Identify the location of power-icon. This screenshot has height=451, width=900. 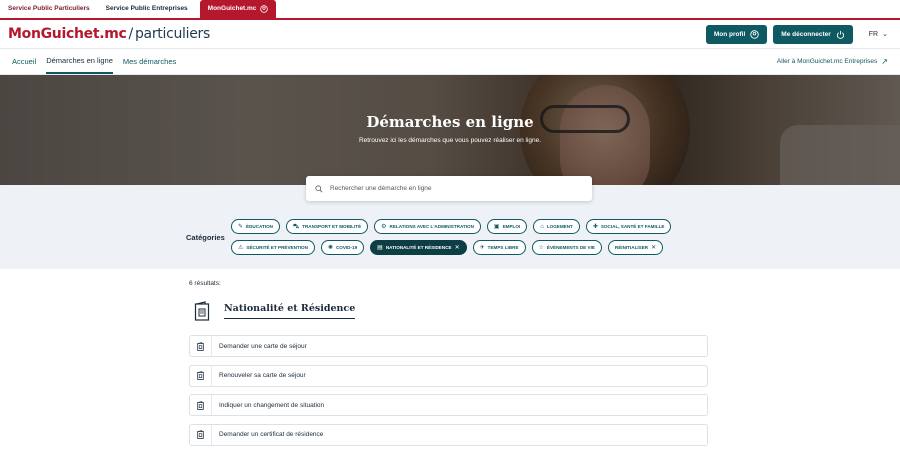
(840, 34).